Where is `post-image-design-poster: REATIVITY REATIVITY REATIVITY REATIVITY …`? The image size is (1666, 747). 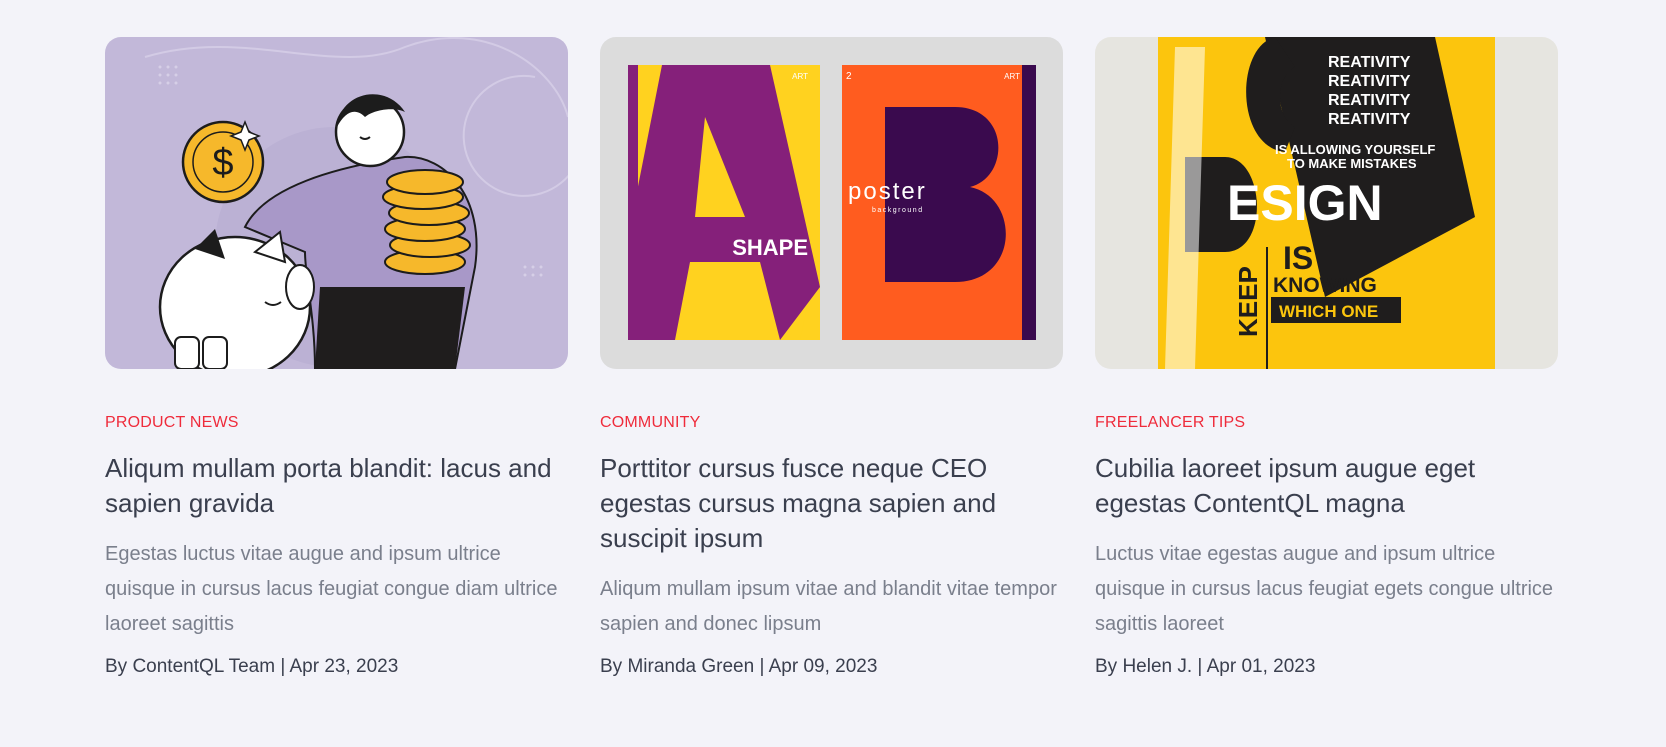 post-image-design-poster: REATIVITY REATIVITY REATIVITY REATIVITY … is located at coordinates (1326, 203).